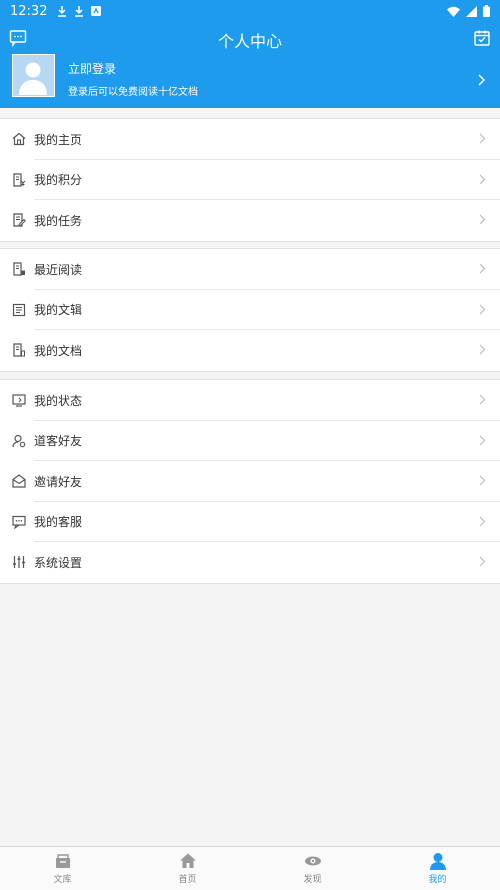 The height and width of the screenshot is (890, 500). Describe the element at coordinates (19, 562) in the screenshot. I see `settings-sliders-icon` at that location.